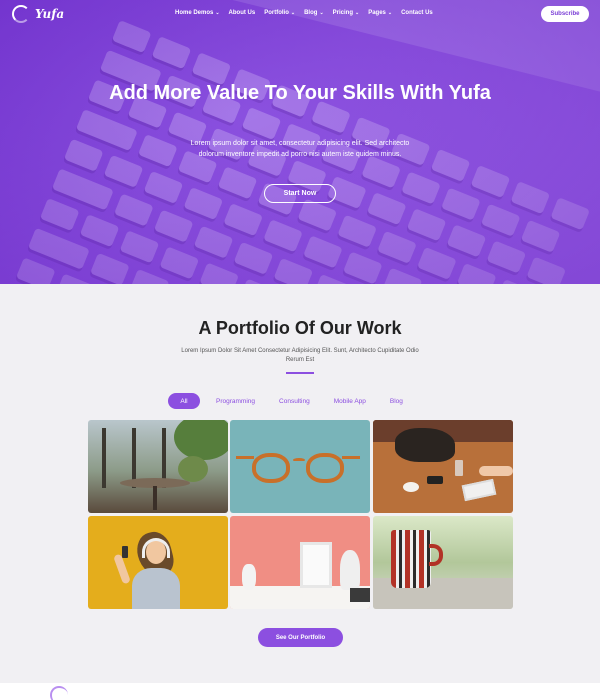  Describe the element at coordinates (300, 328) in the screenshot. I see `portfolio-title: A Portfolio Of Our Work` at that location.